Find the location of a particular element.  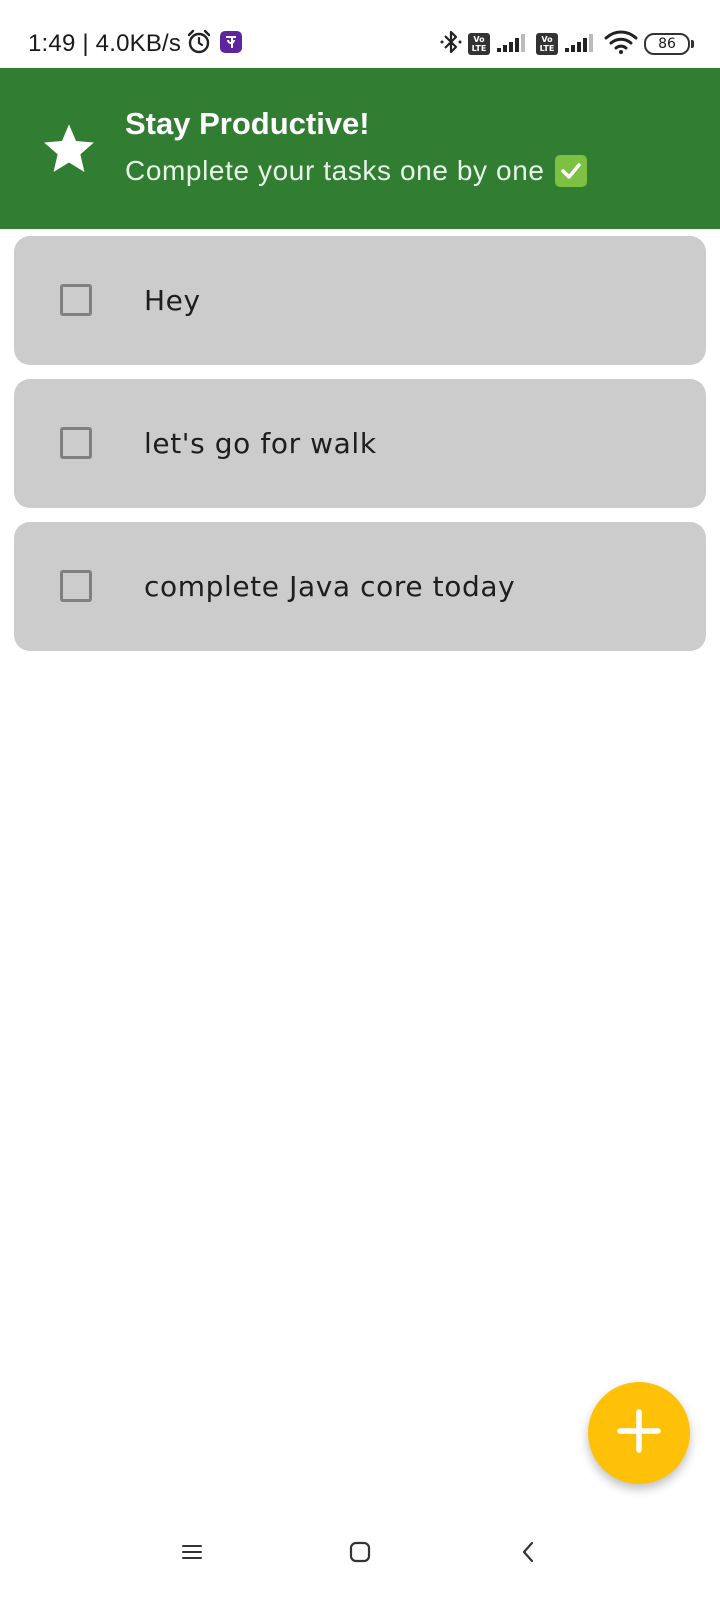

task-item: complete Java core today is located at coordinates (360, 586).